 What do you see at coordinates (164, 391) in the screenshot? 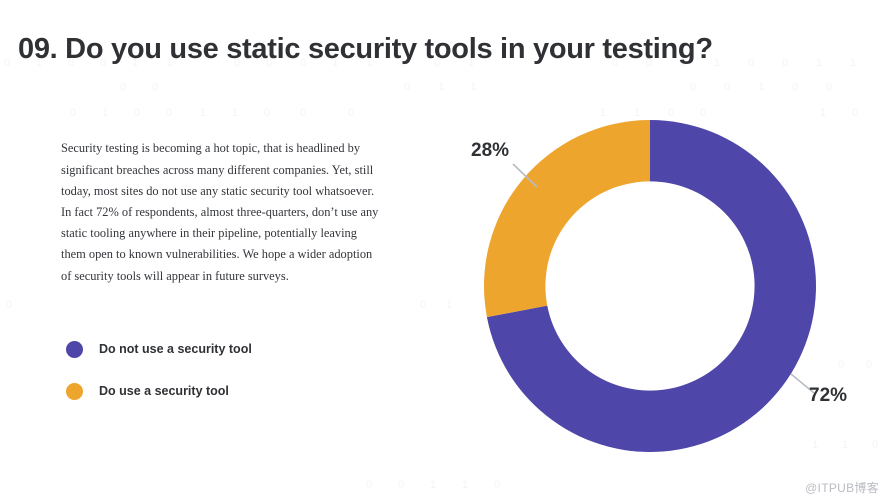
I see `legend-label-do-use: Do use a security tool` at bounding box center [164, 391].